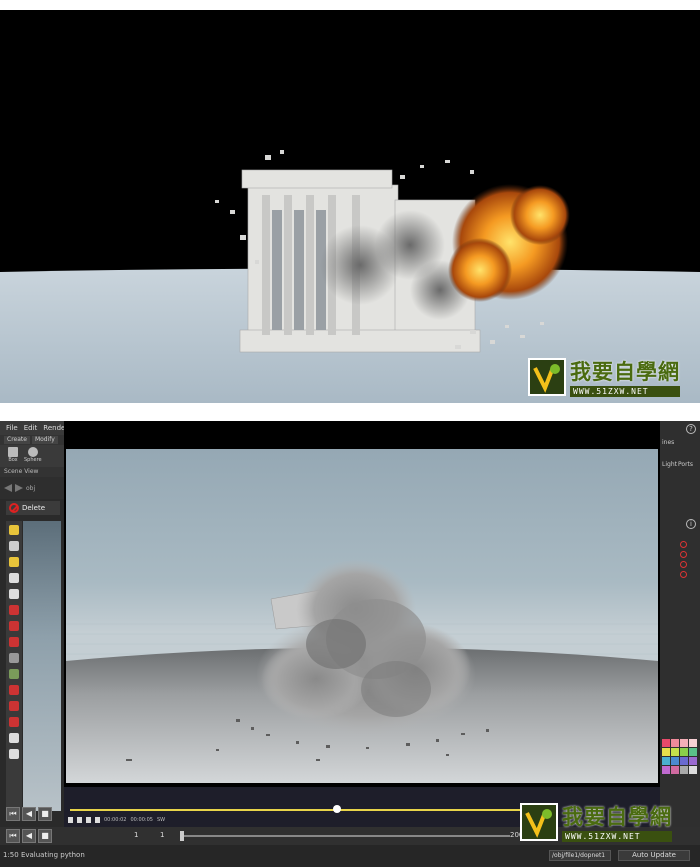 Image resolution: width=700 pixels, height=867 pixels. I want to click on nav-bar: obj, so click(32, 488).